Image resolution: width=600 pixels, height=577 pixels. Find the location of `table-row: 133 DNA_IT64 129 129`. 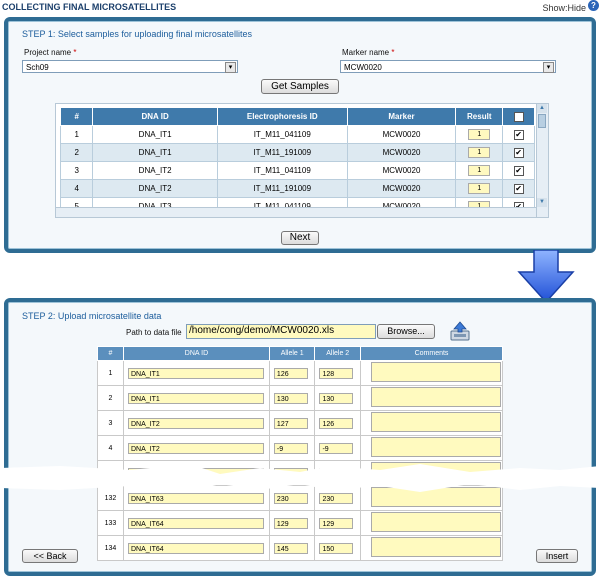

table-row: 133 DNA_IT64 129 129 is located at coordinates (300, 523).